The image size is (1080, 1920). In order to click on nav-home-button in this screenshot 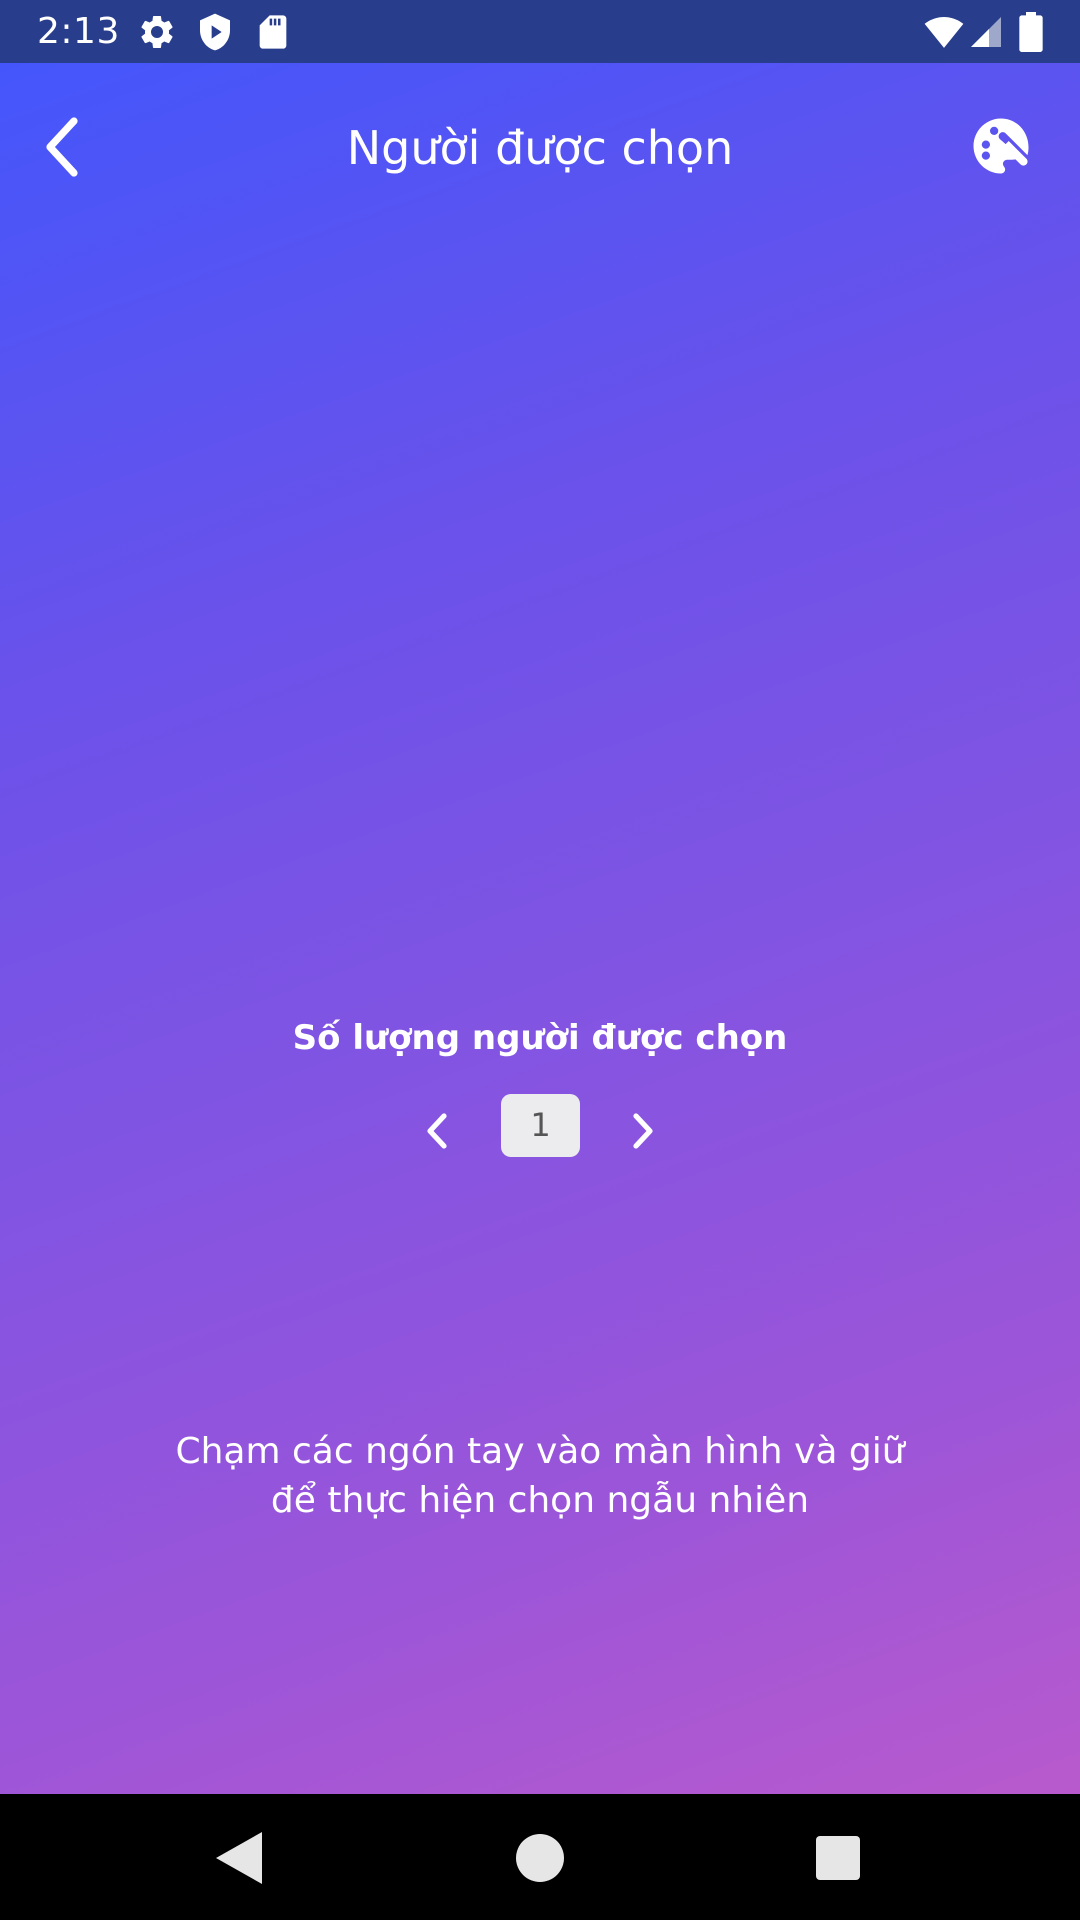, I will do `click(540, 1858)`.